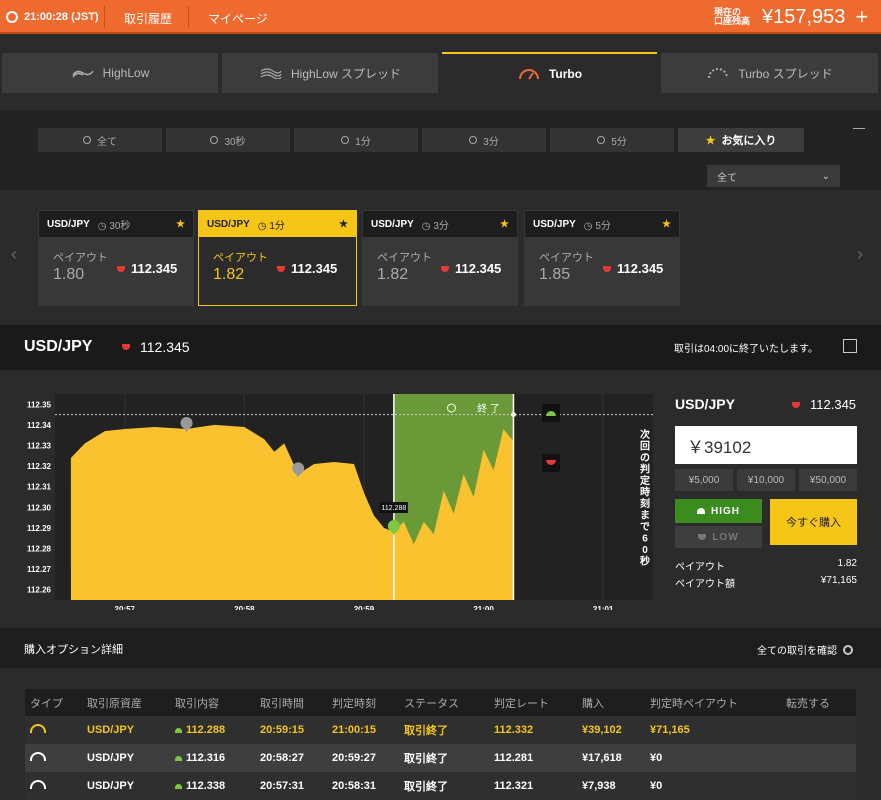  What do you see at coordinates (713, 730) in the screenshot?
I see `payout-cell: ¥71,165` at bounding box center [713, 730].